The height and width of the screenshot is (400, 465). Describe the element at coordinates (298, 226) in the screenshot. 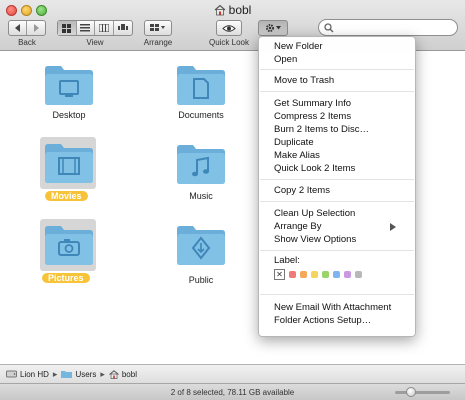

I see `menu-item-label: Arrange By` at that location.